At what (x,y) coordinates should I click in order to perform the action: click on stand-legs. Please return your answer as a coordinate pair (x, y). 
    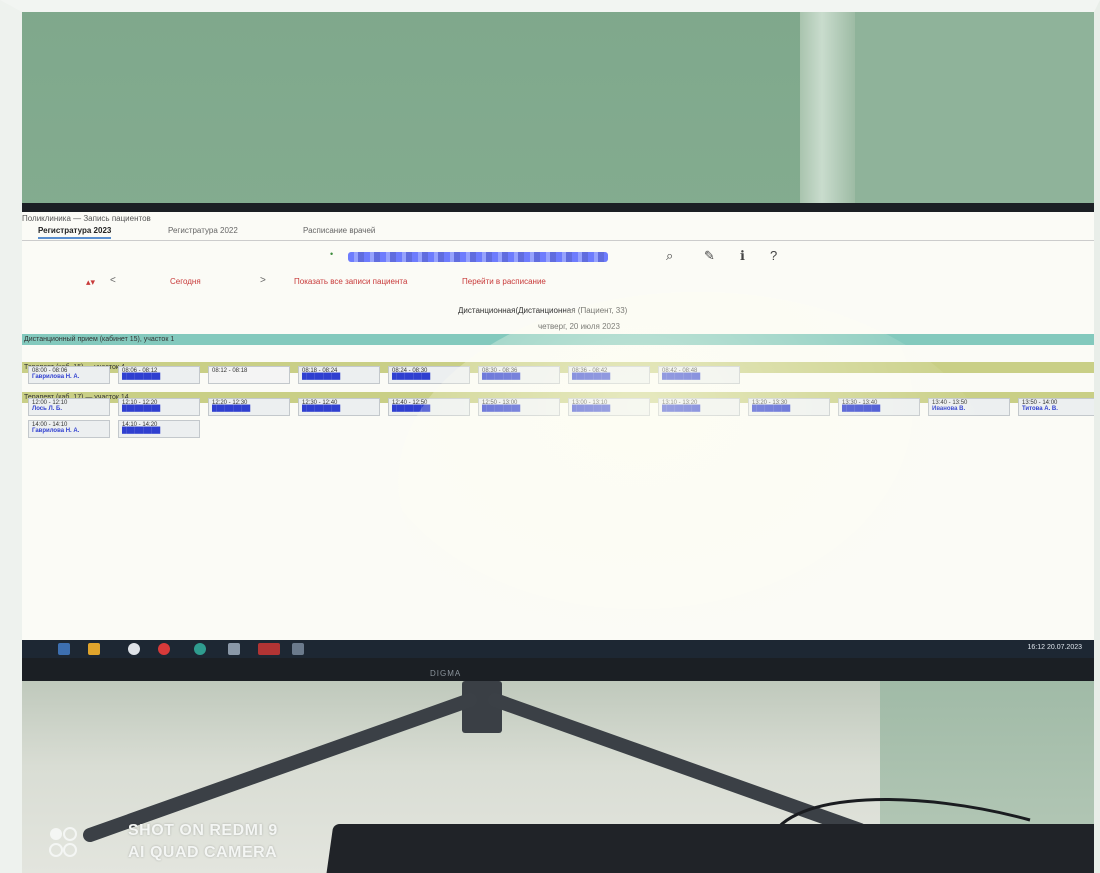
    Looking at the image, I should click on (557, 767).